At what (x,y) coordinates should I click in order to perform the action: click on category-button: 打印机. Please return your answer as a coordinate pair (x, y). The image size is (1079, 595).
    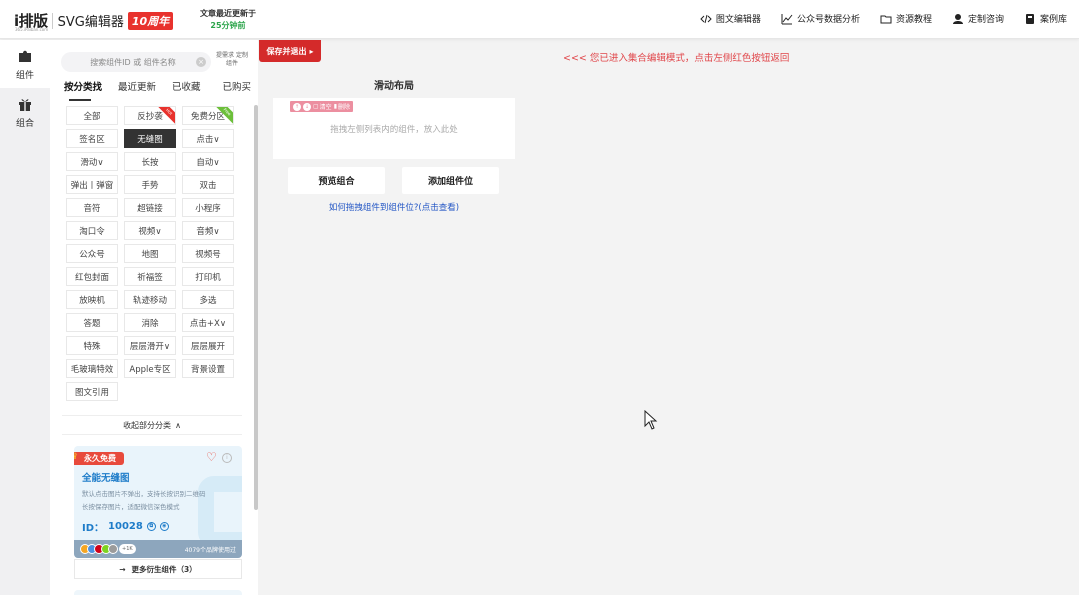
    Looking at the image, I should click on (208, 276).